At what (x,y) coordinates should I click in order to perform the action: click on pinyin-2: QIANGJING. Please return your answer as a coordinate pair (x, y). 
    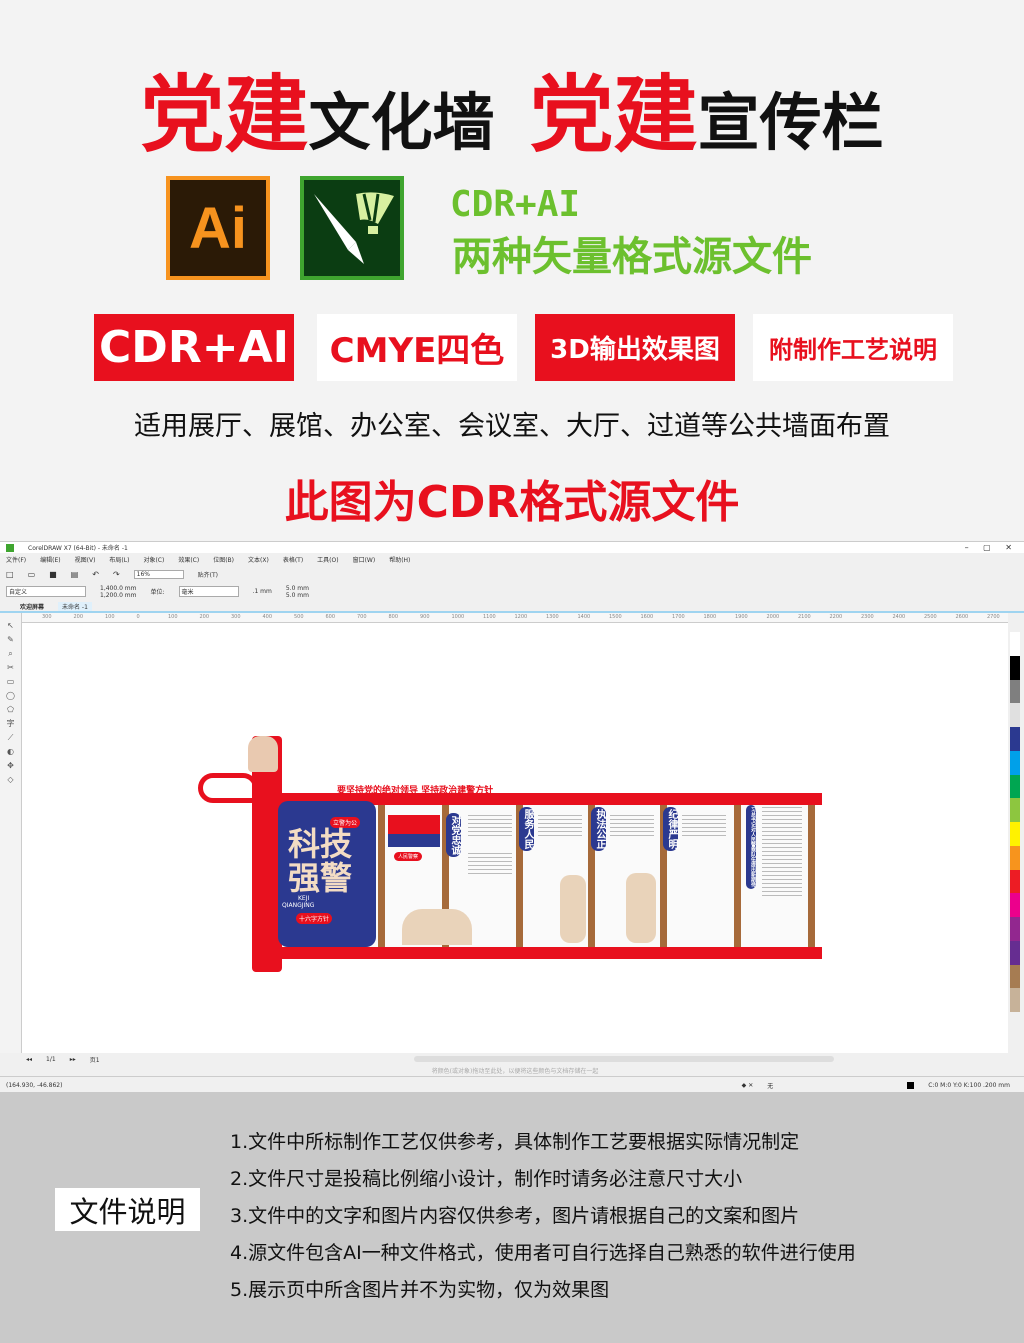
    Looking at the image, I should click on (298, 905).